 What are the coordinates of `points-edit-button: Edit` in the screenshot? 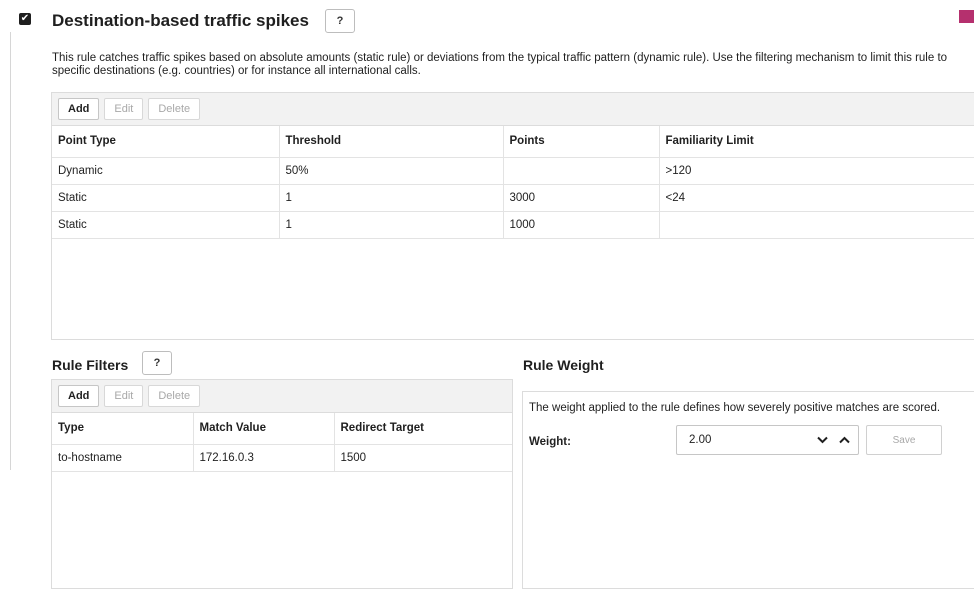 It's located at (124, 109).